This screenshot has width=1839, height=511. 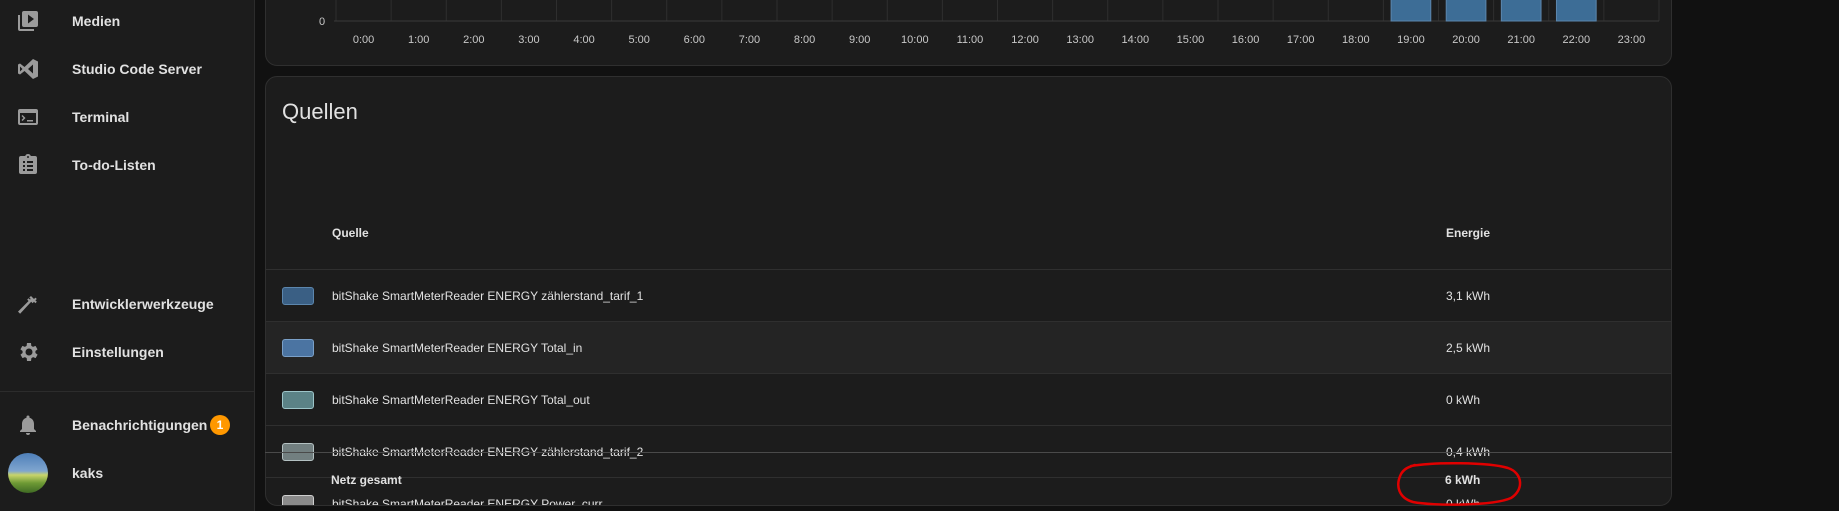 I want to click on gear-icon, so click(x=28, y=352).